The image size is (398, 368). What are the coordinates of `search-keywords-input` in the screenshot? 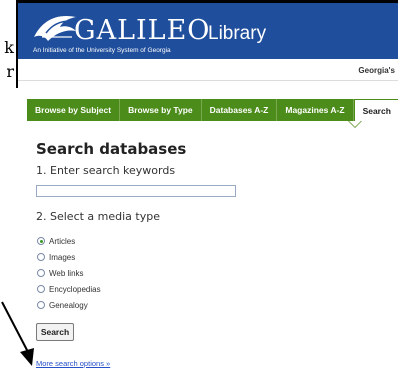 It's located at (136, 191).